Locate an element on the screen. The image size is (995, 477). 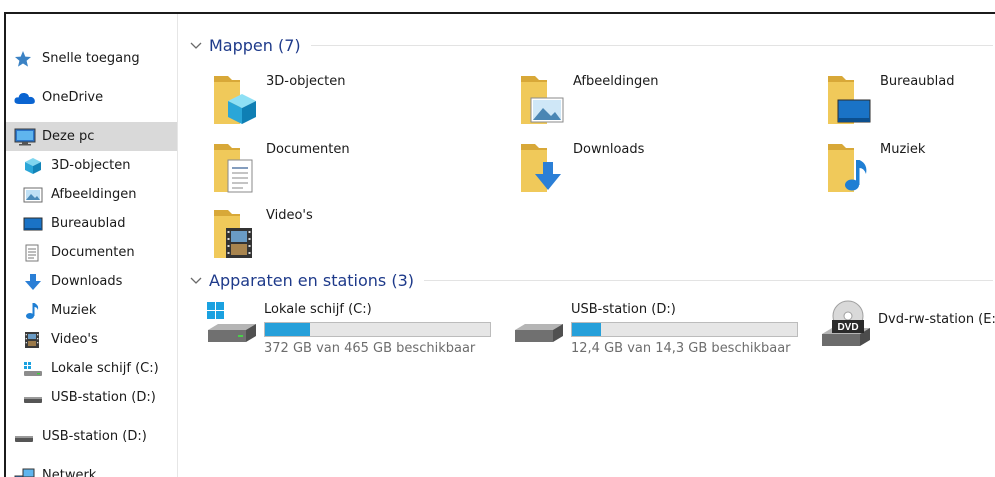
folder-tile-pictures: Afbeeldingen is located at coordinates (587, 101).